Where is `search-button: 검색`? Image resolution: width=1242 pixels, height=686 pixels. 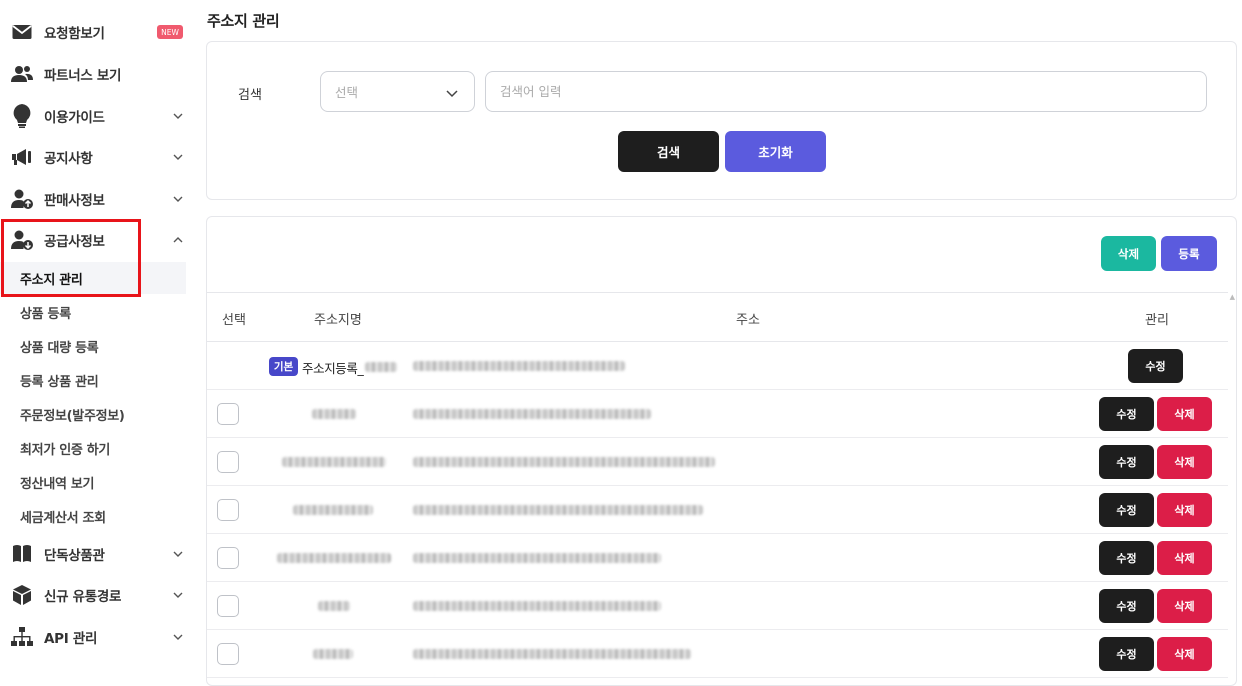
search-button: 검색 is located at coordinates (668, 151).